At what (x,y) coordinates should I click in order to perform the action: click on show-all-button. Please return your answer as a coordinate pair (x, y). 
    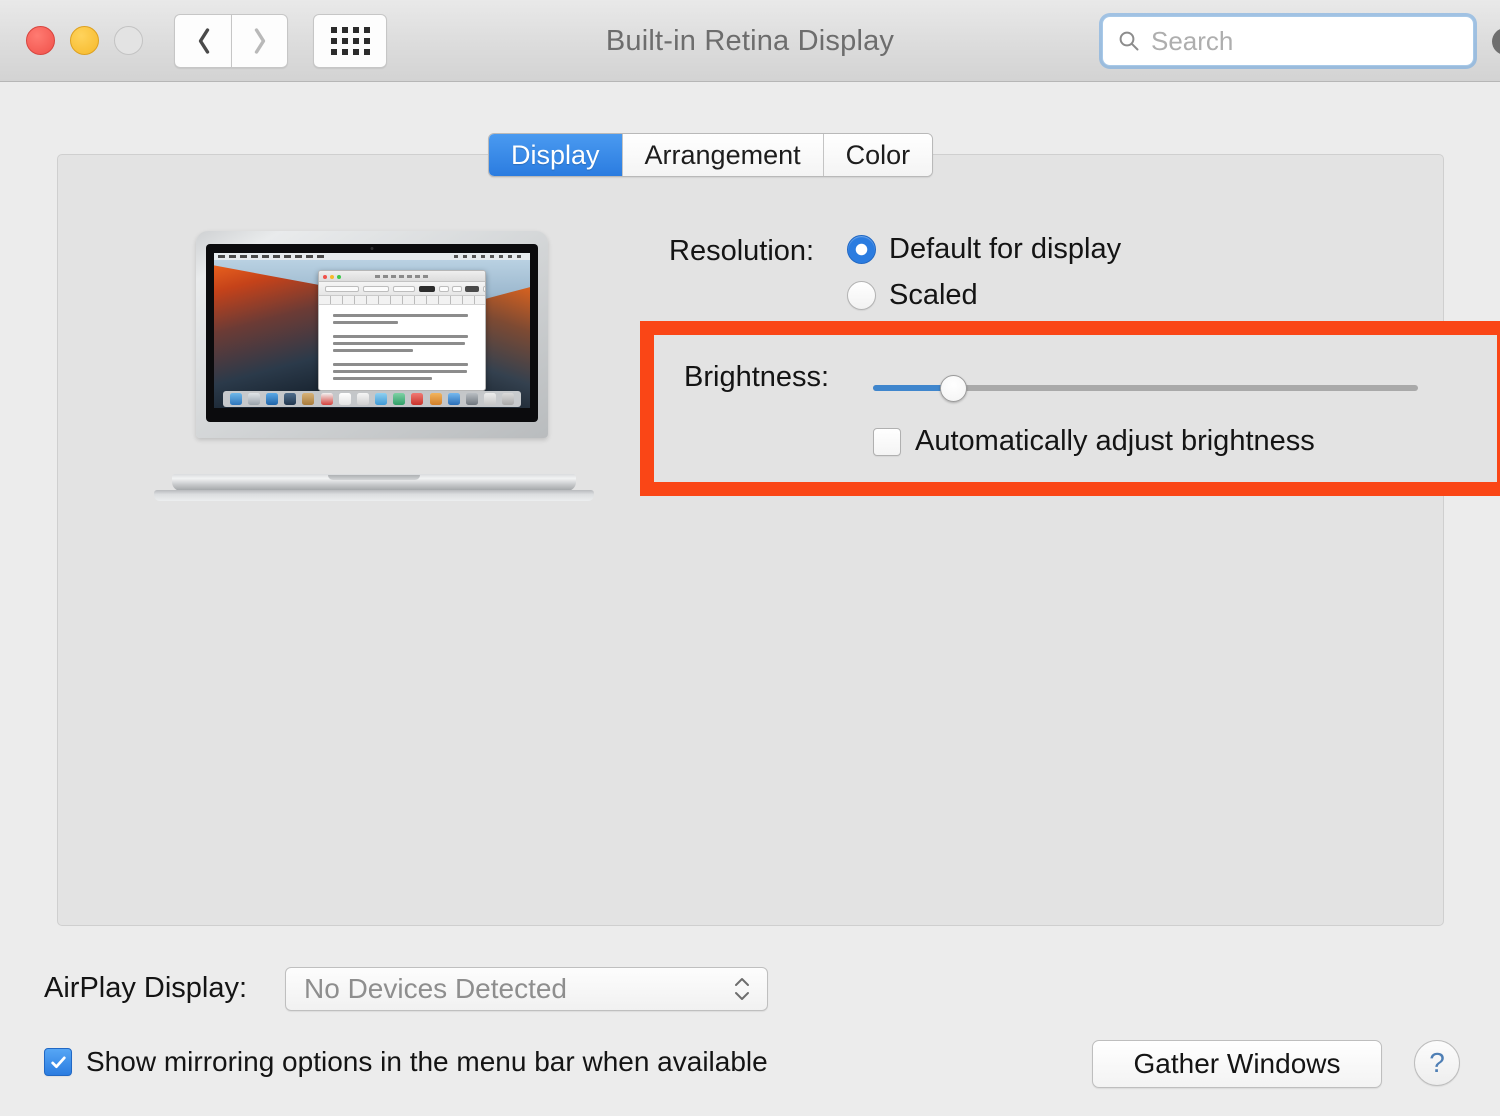
    Looking at the image, I should click on (350, 41).